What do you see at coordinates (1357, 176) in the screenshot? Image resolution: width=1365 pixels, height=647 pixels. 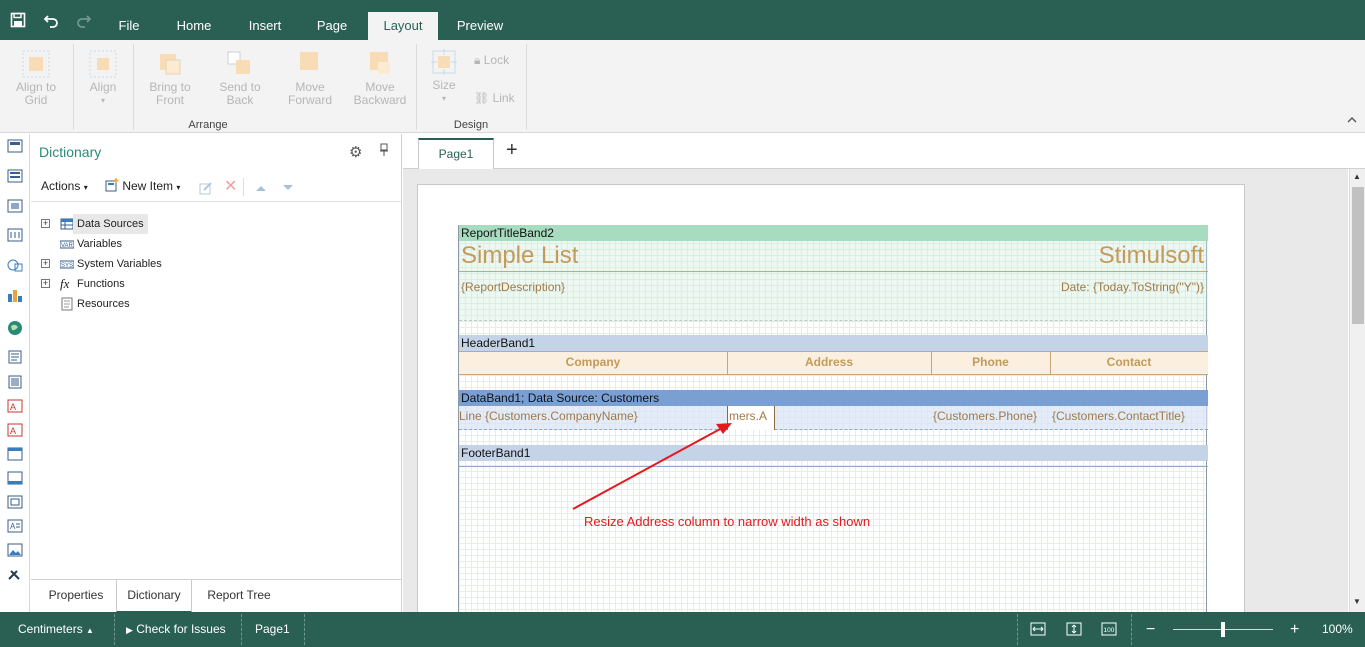 I see `scroll-up-icon: ▲` at bounding box center [1357, 176].